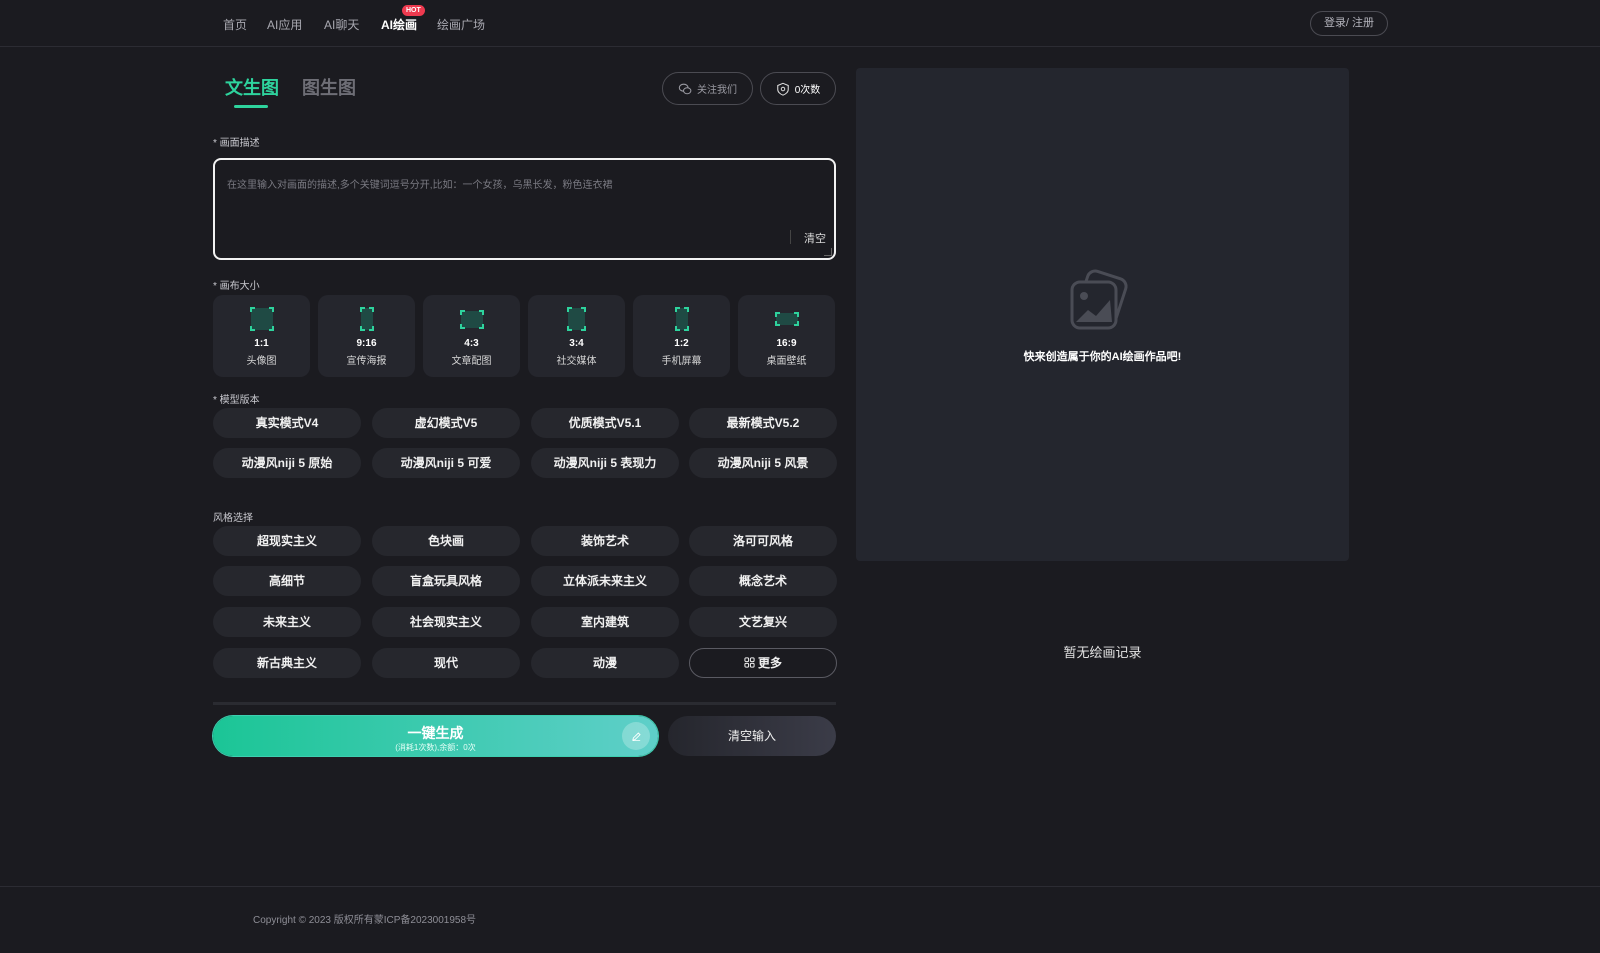 The width and height of the screenshot is (1600, 953). I want to click on login-register-button: 登录/ 注册, so click(1349, 23).